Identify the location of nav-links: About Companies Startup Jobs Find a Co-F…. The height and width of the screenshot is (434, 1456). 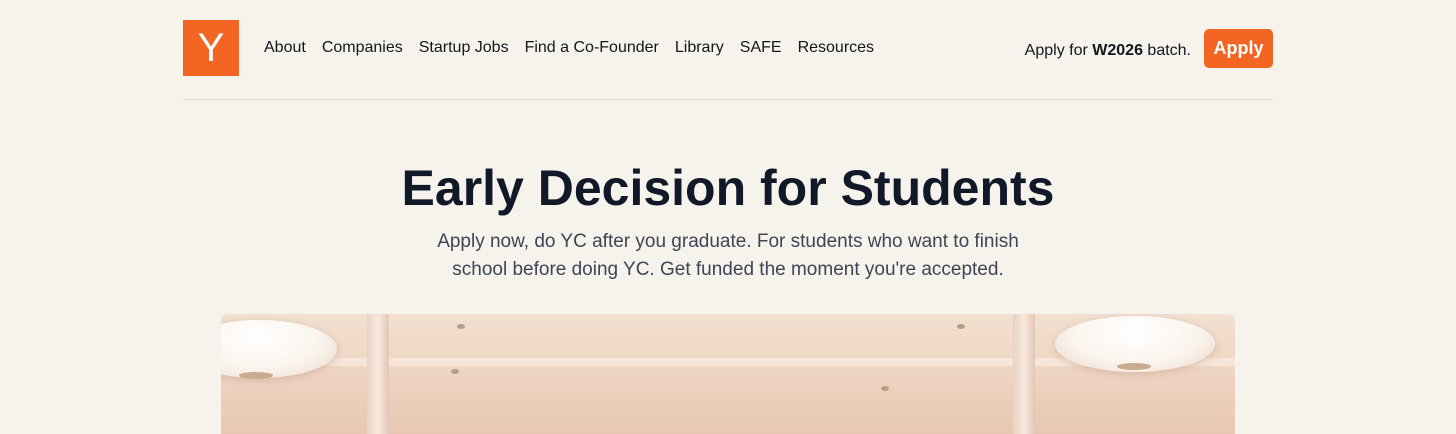
(569, 48).